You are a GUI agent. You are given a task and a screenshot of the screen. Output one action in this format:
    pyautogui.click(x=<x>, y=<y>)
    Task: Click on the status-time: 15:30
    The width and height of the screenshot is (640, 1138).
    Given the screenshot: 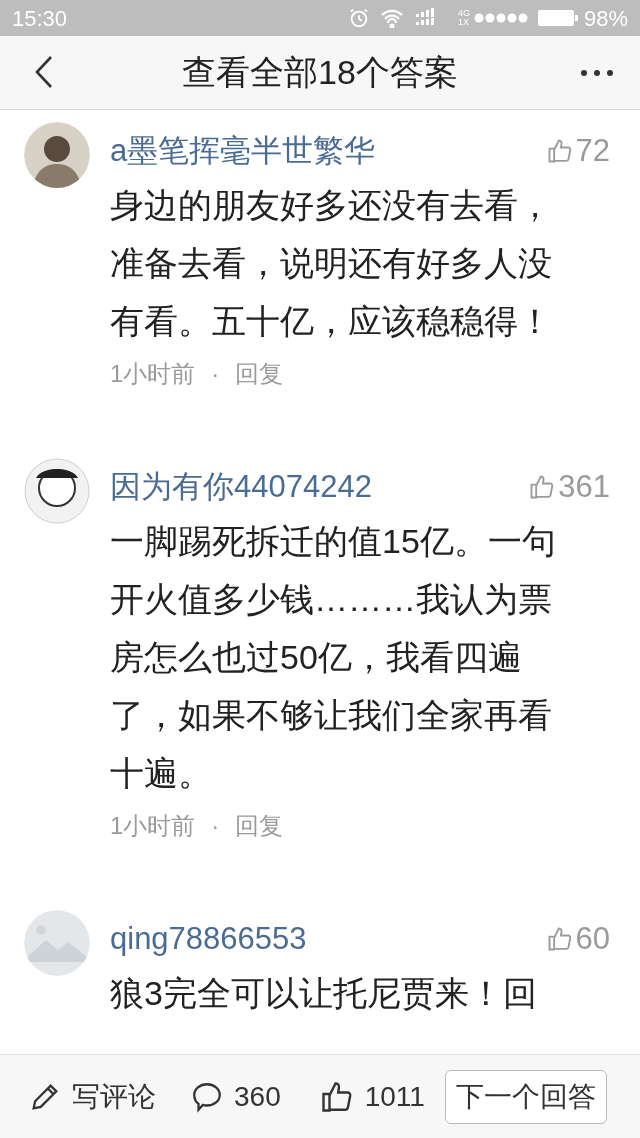 What is the action you would take?
    pyautogui.click(x=40, y=18)
    